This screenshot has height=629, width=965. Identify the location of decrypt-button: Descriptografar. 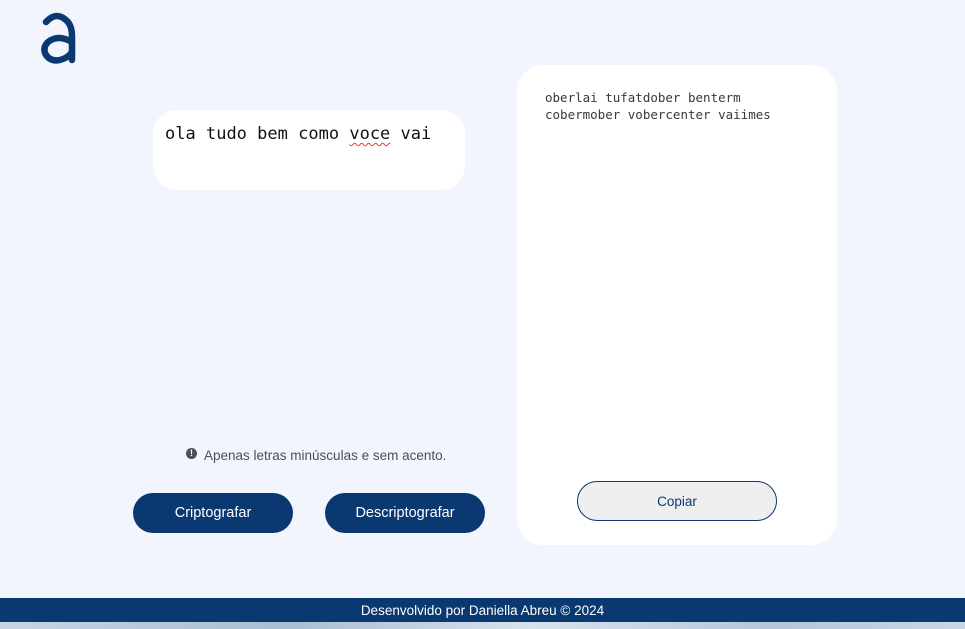
(405, 513).